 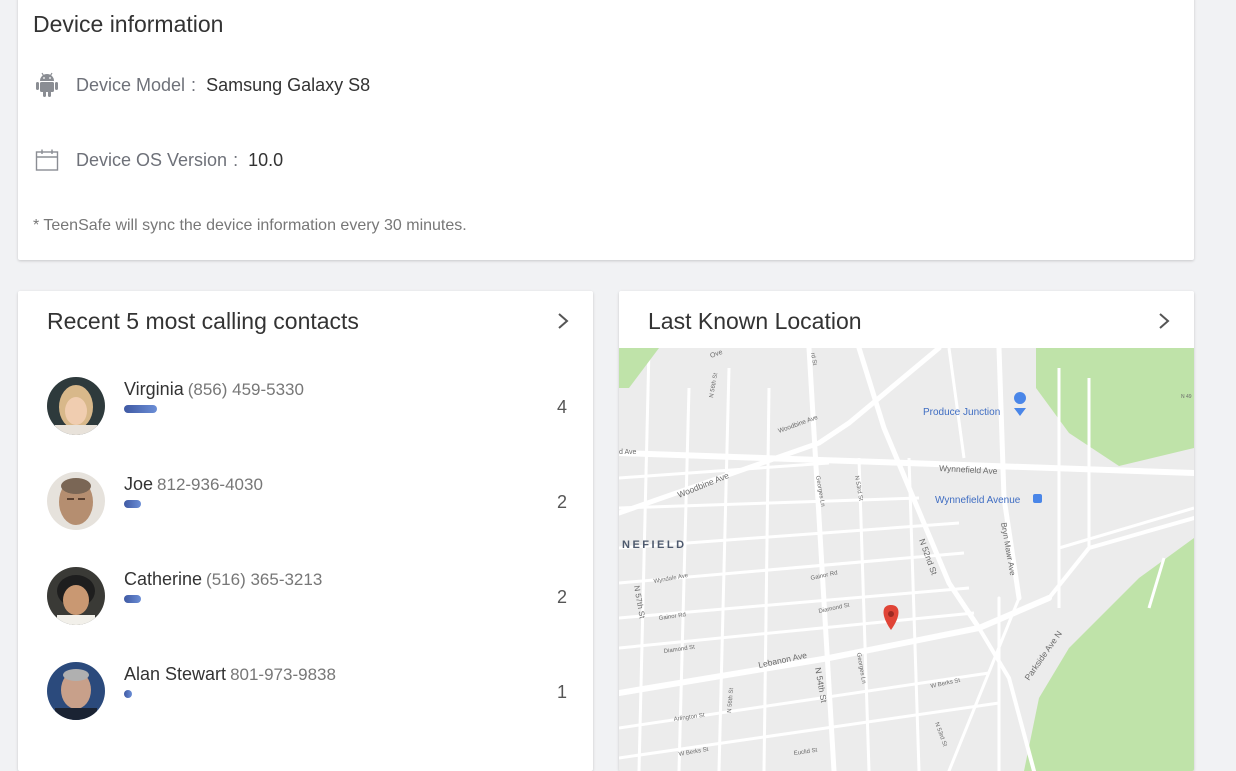 I want to click on contacts-title: Recent 5 most calling contacts, so click(x=203, y=321).